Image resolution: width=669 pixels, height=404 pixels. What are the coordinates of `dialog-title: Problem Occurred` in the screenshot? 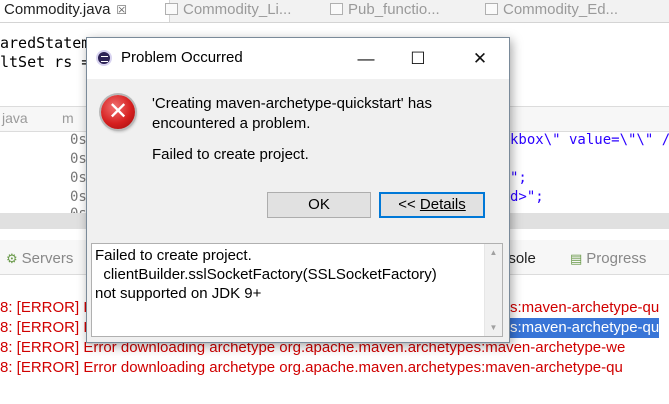 It's located at (182, 57).